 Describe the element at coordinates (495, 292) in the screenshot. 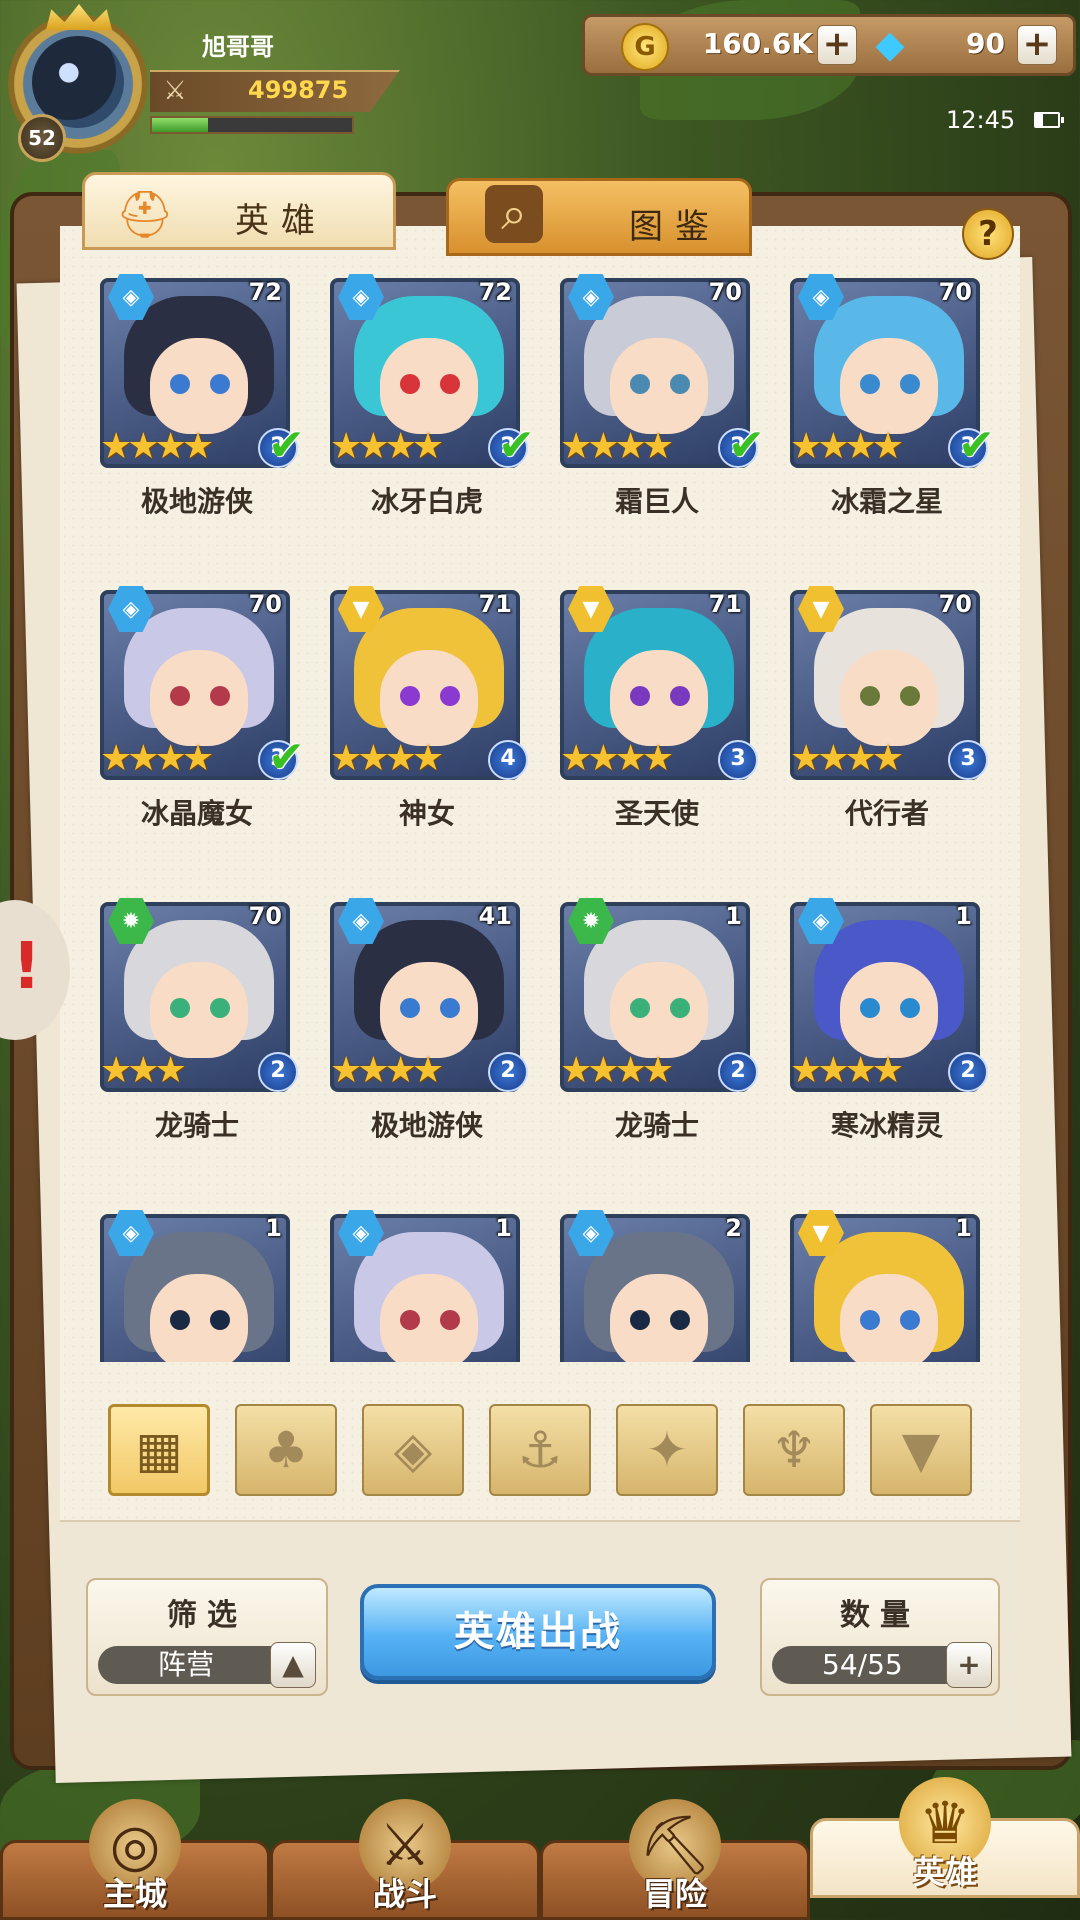

I see `hero-level: 72` at that location.